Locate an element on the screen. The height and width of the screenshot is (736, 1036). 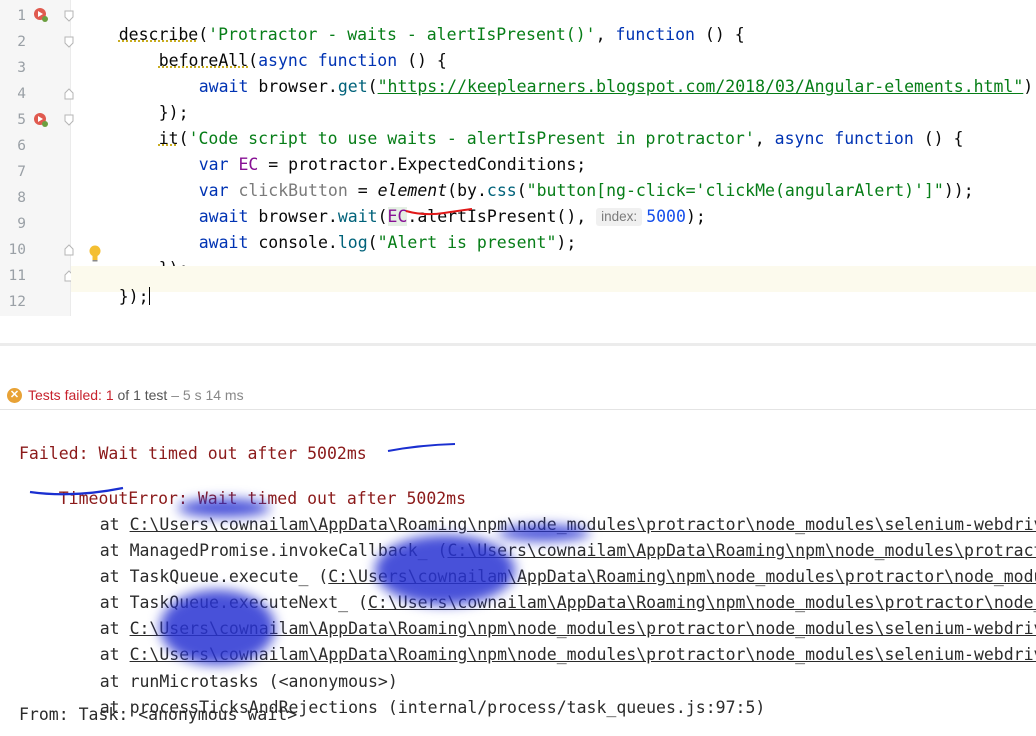
line-number: 6 is located at coordinates (13, 146).